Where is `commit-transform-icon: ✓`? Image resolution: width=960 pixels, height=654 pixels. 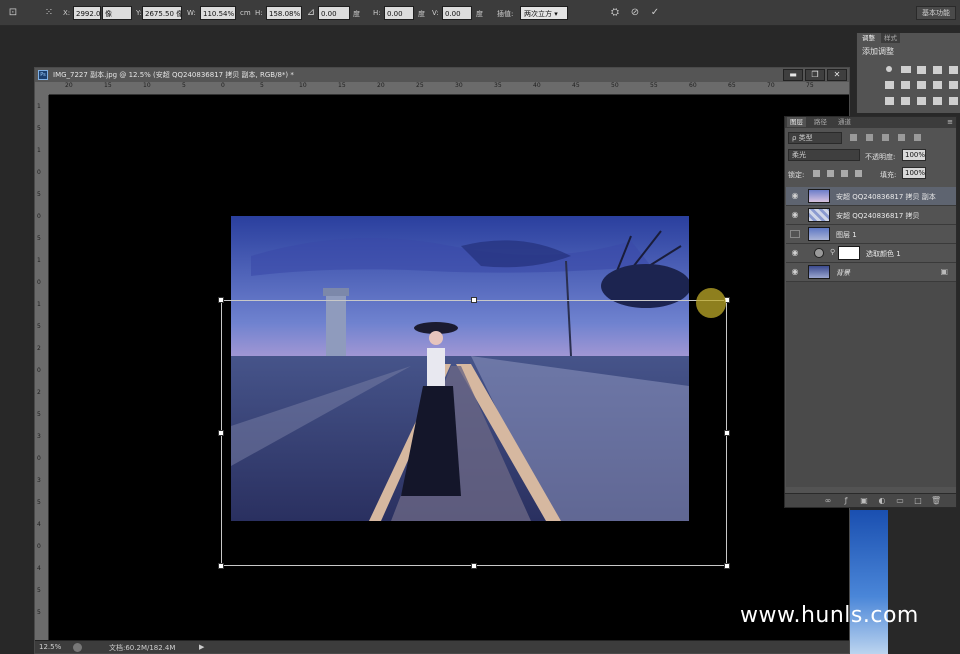
commit-transform-icon: ✓ is located at coordinates (655, 13).